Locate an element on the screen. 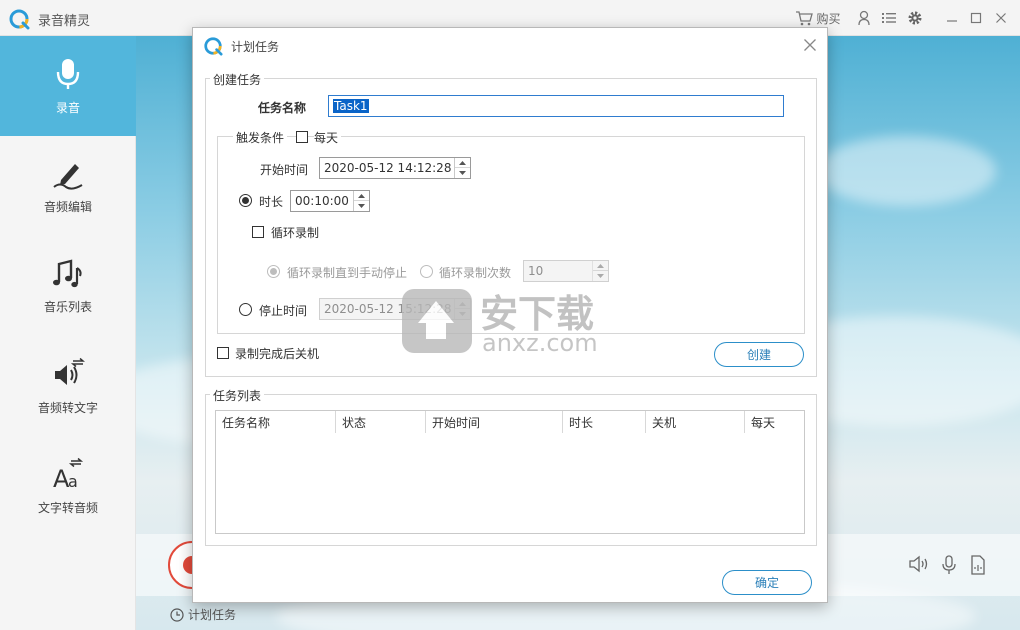  sidebar: 录音 音频编辑 音乐列表 音频转文字 A a 文字转音频 is located at coordinates (68, 333).